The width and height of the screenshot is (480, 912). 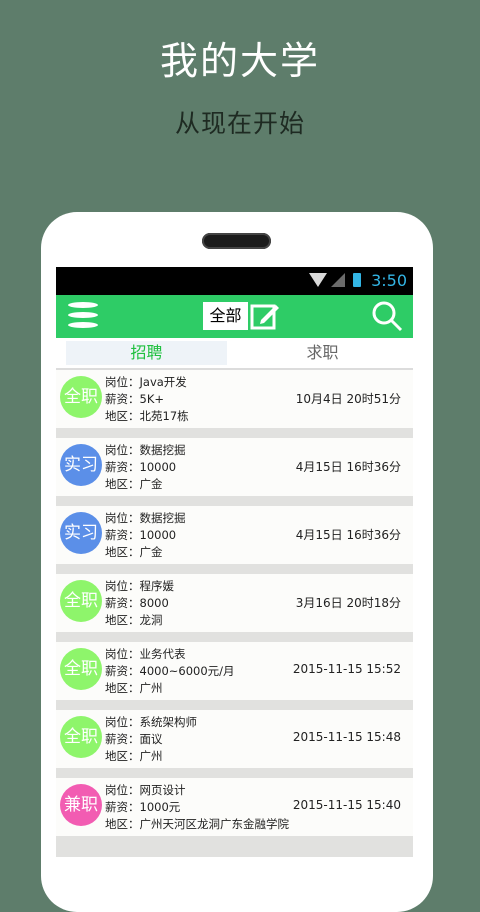 What do you see at coordinates (146, 353) in the screenshot?
I see `tab-recruit: 招聘` at bounding box center [146, 353].